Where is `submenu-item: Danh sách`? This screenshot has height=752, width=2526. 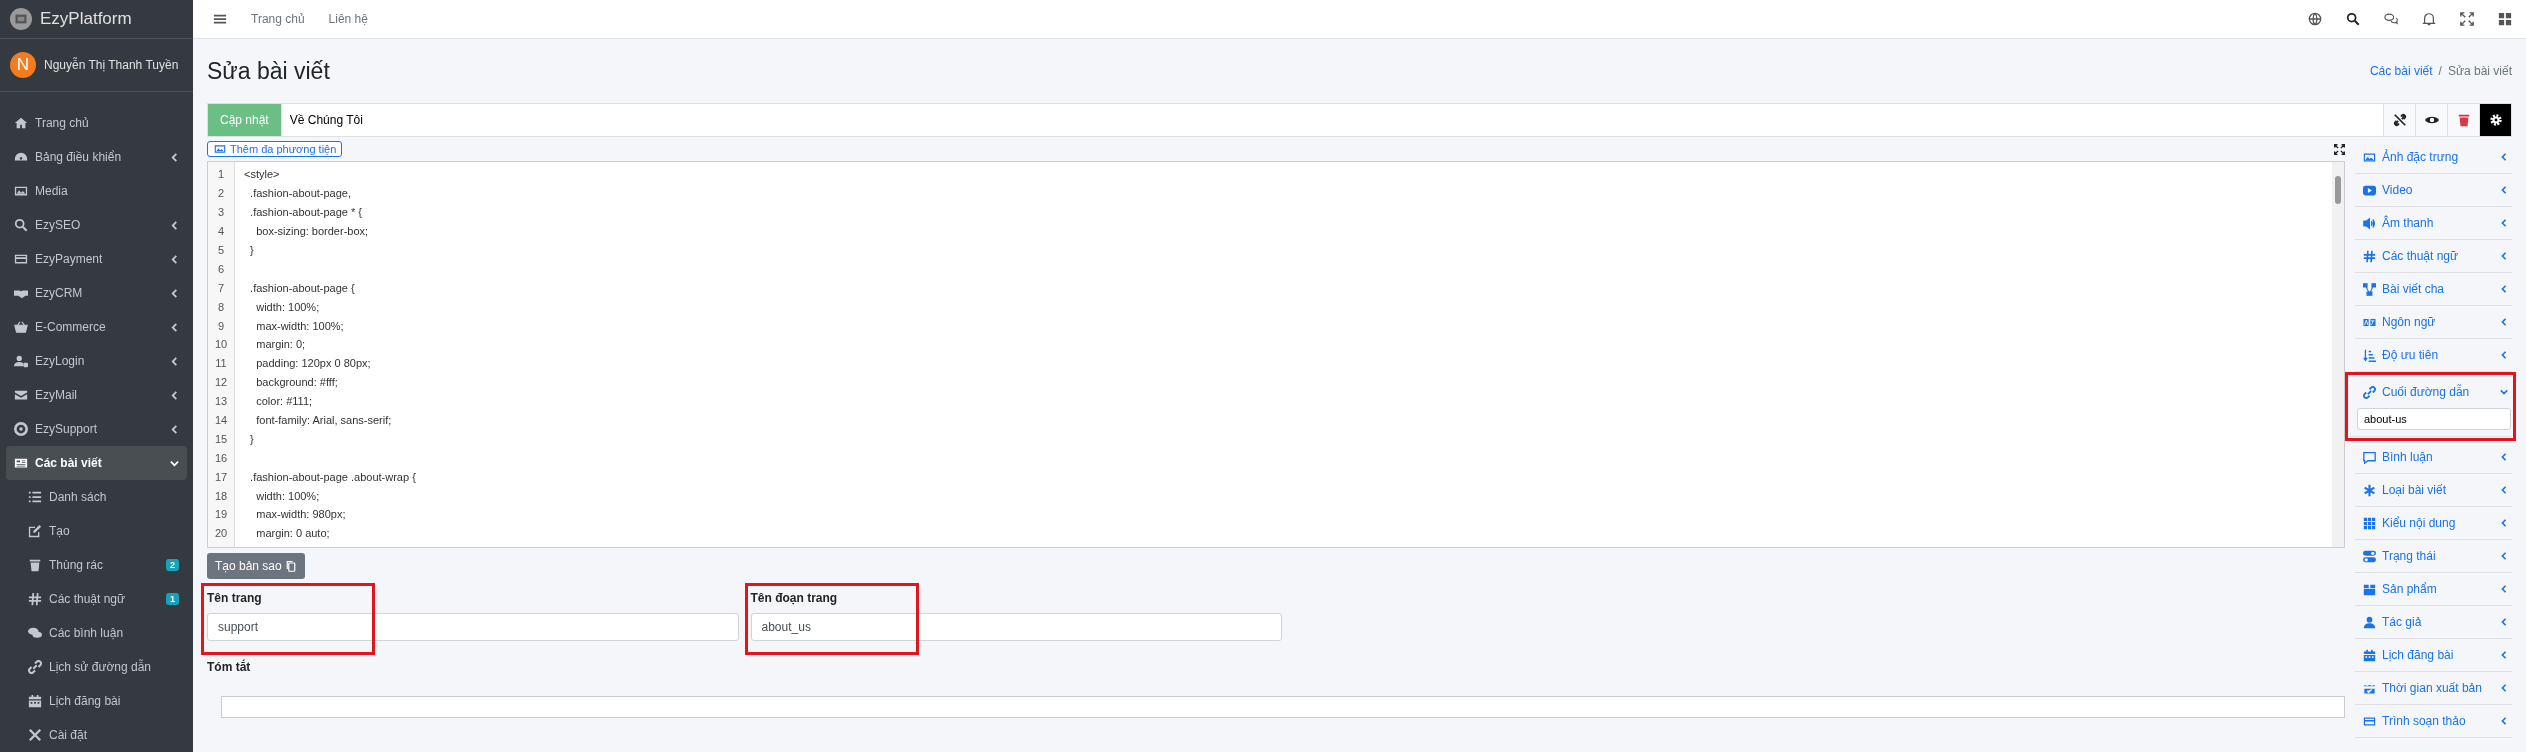
submenu-item: Danh sách is located at coordinates (96, 497).